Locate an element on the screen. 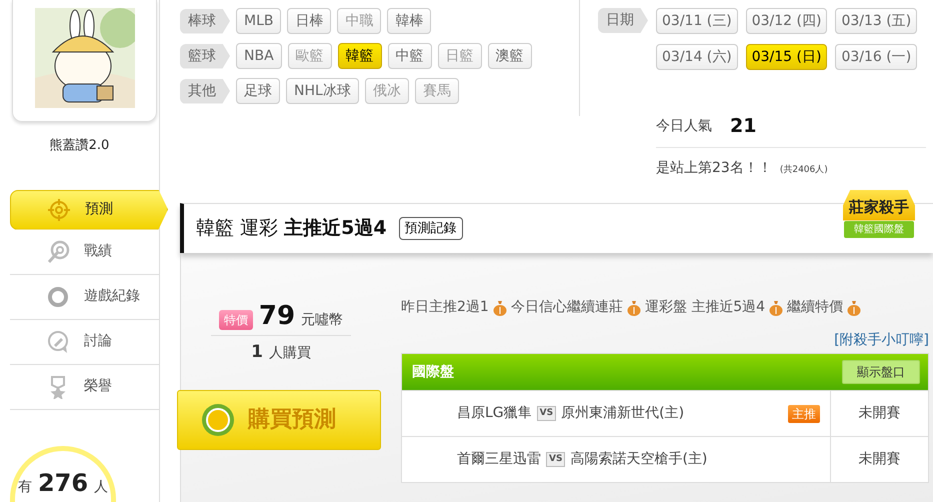  nav-item: 討論 is located at coordinates (85, 342).